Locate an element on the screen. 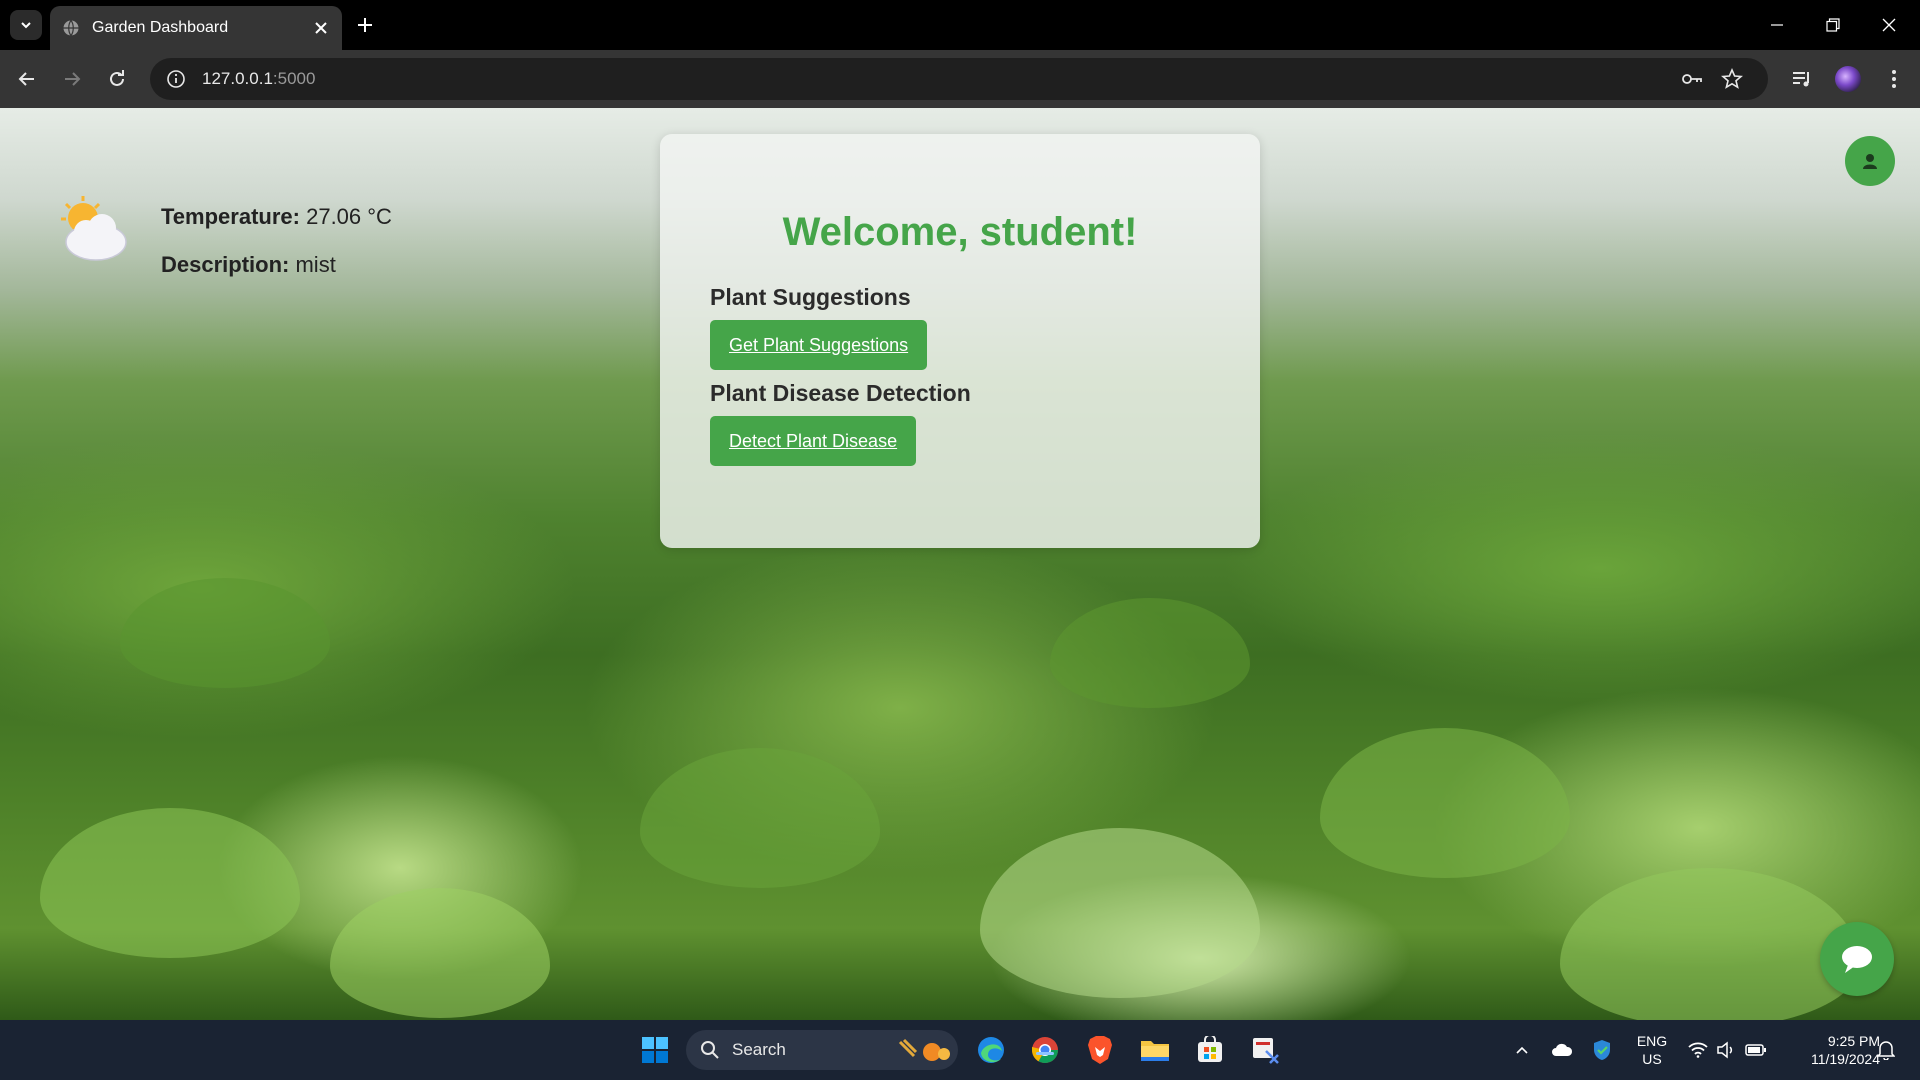 This screenshot has height=1080, width=1920. more-vertical-icon is located at coordinates (1894, 79).